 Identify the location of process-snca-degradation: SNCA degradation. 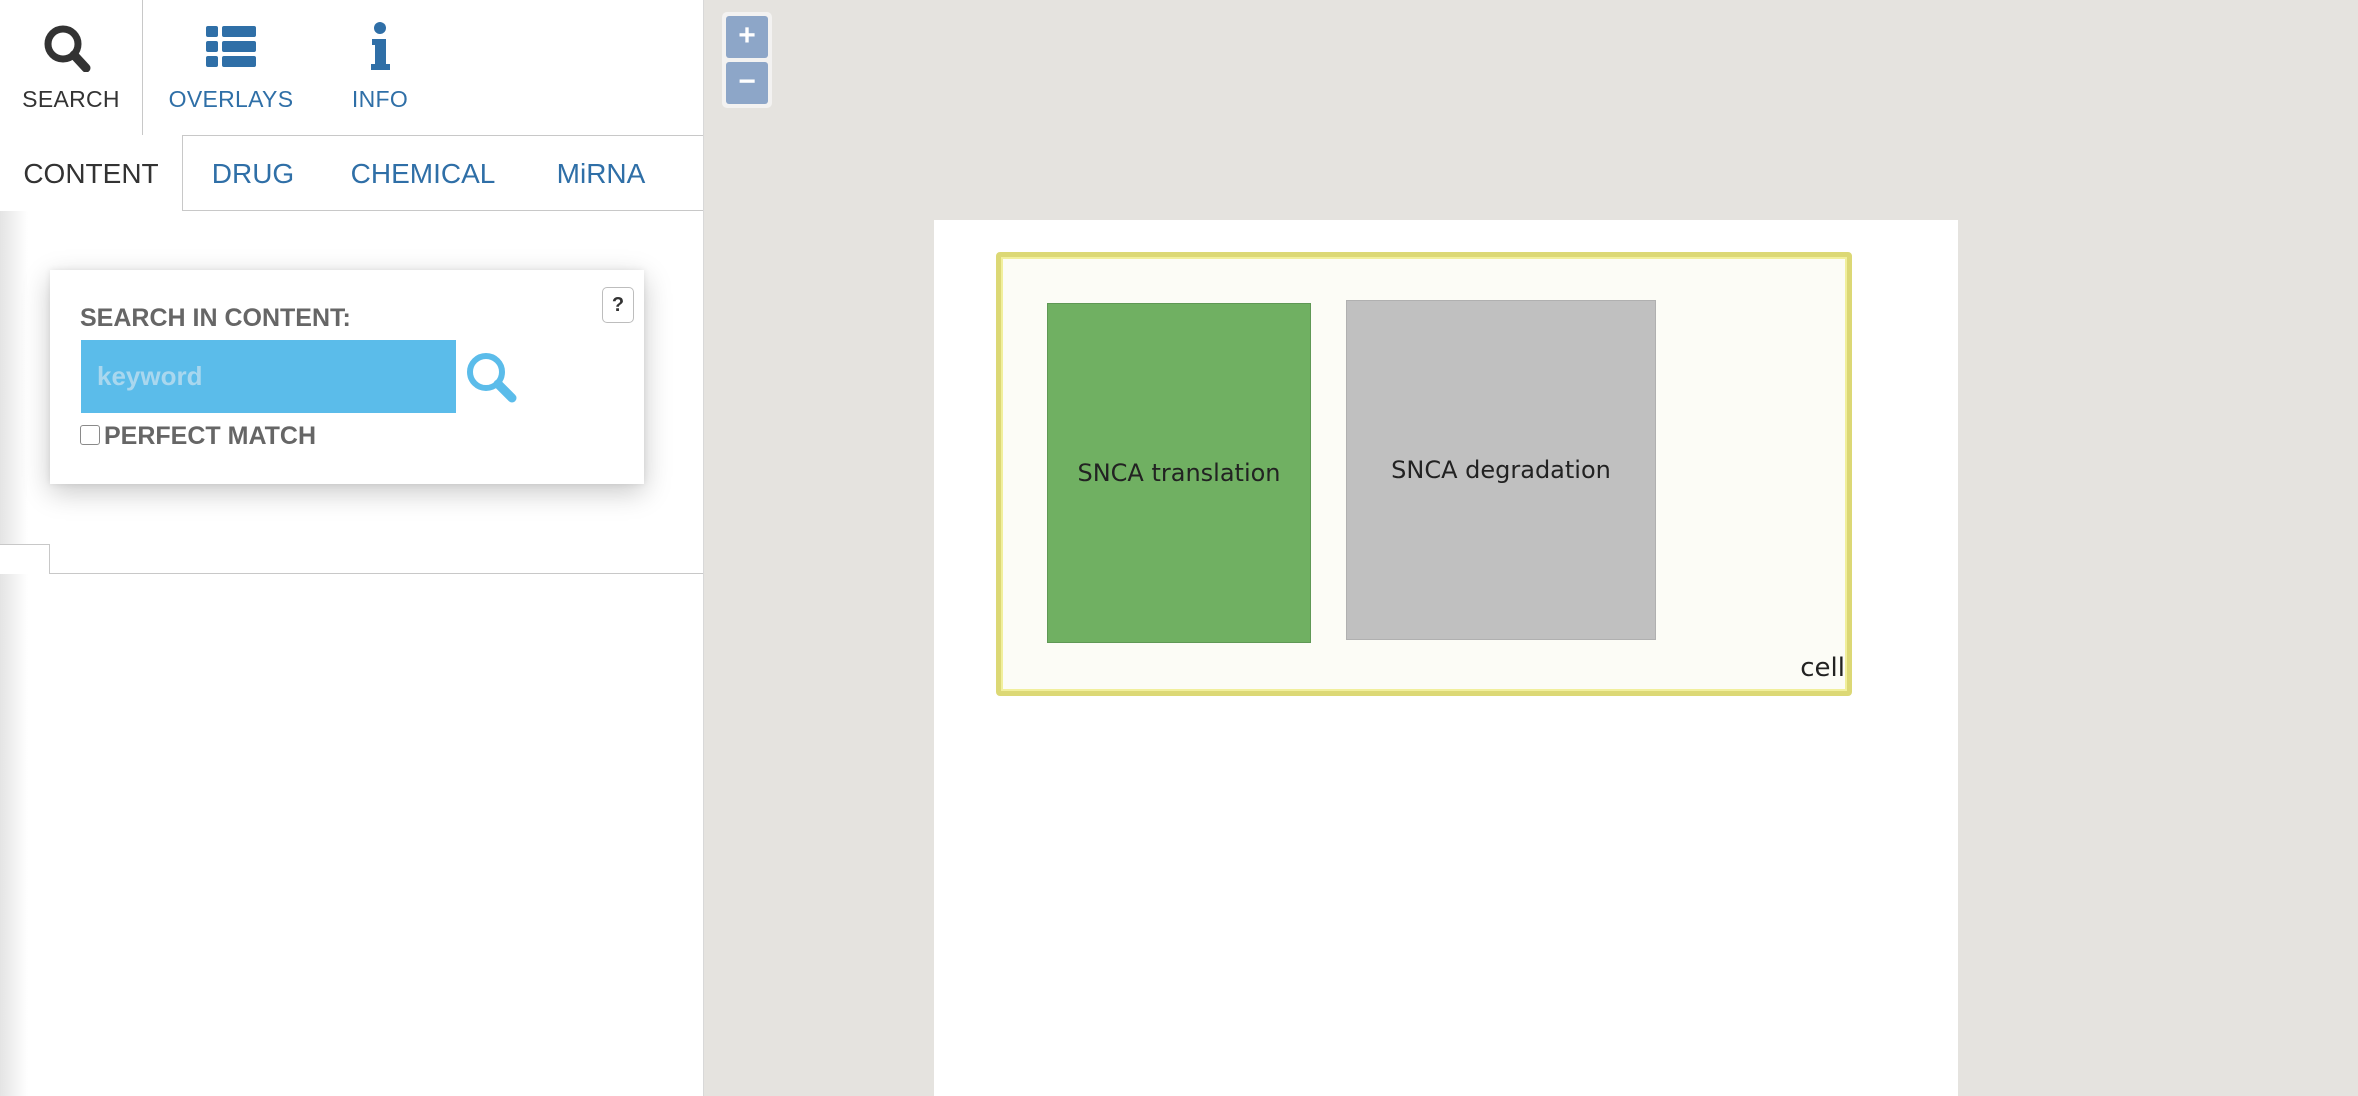
(1501, 470).